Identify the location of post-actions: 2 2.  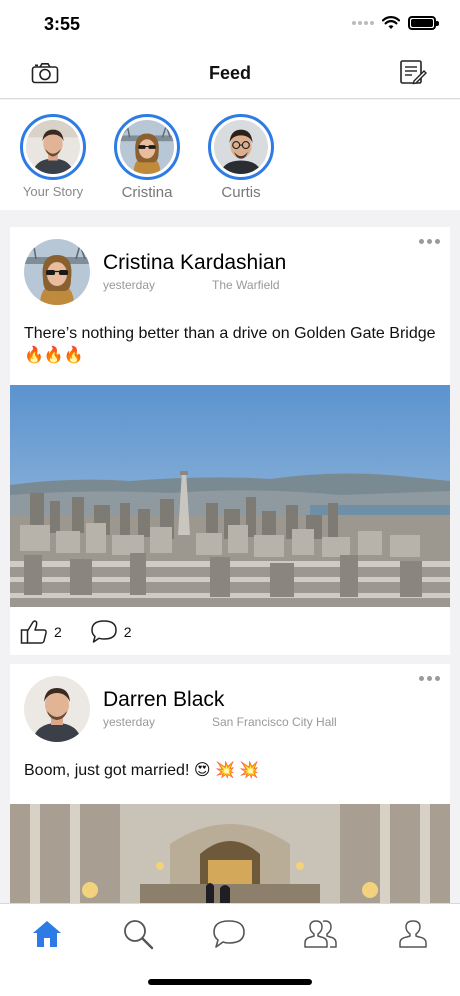
(90, 632).